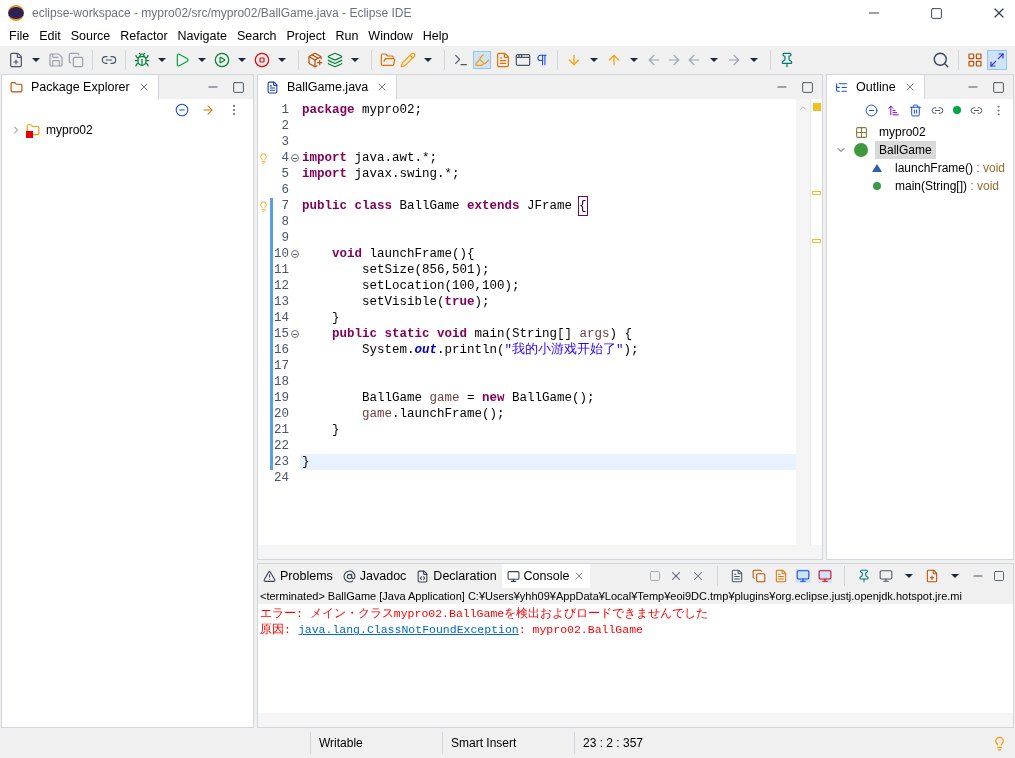  I want to click on show-error-icon, so click(825, 576).